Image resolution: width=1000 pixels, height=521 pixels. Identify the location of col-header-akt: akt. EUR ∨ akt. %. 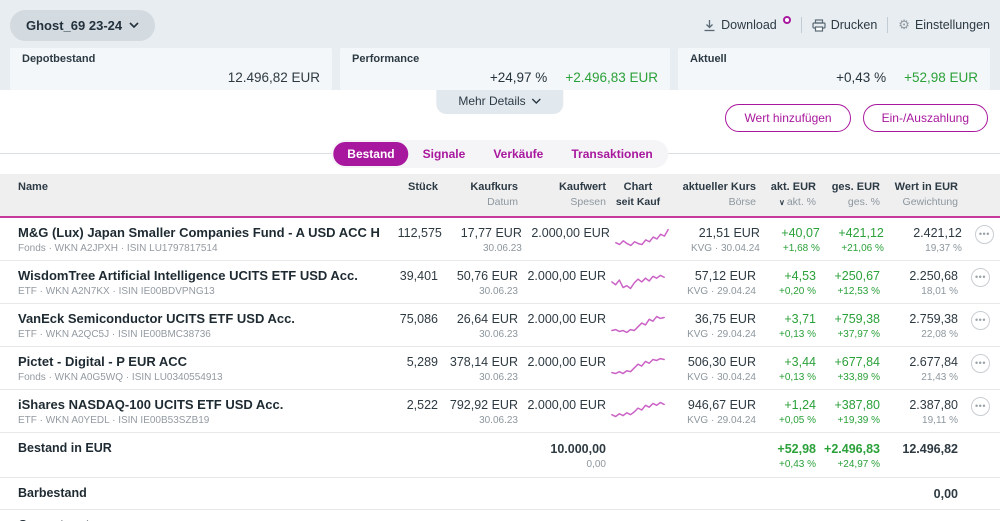
(788, 195).